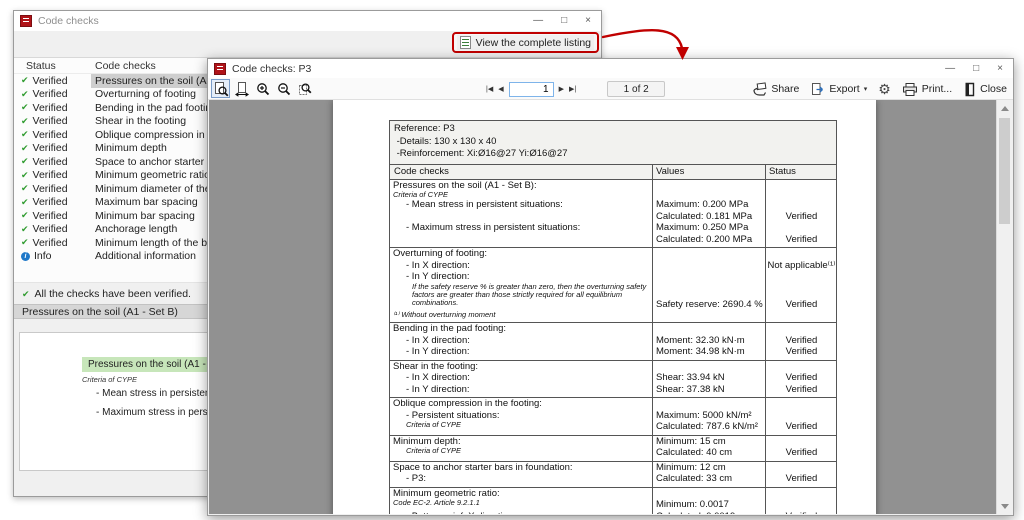 This screenshot has height=520, width=1024. What do you see at coordinates (782, 171) in the screenshot?
I see `col-status: Status` at bounding box center [782, 171].